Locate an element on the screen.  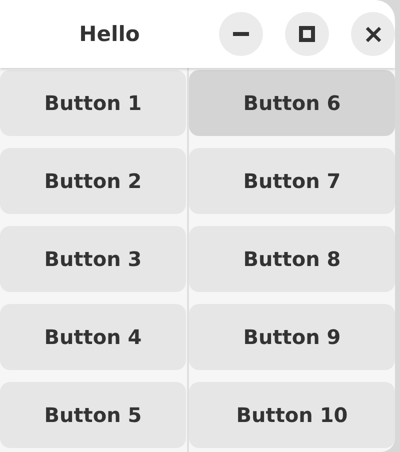
maximize-button is located at coordinates (307, 34).